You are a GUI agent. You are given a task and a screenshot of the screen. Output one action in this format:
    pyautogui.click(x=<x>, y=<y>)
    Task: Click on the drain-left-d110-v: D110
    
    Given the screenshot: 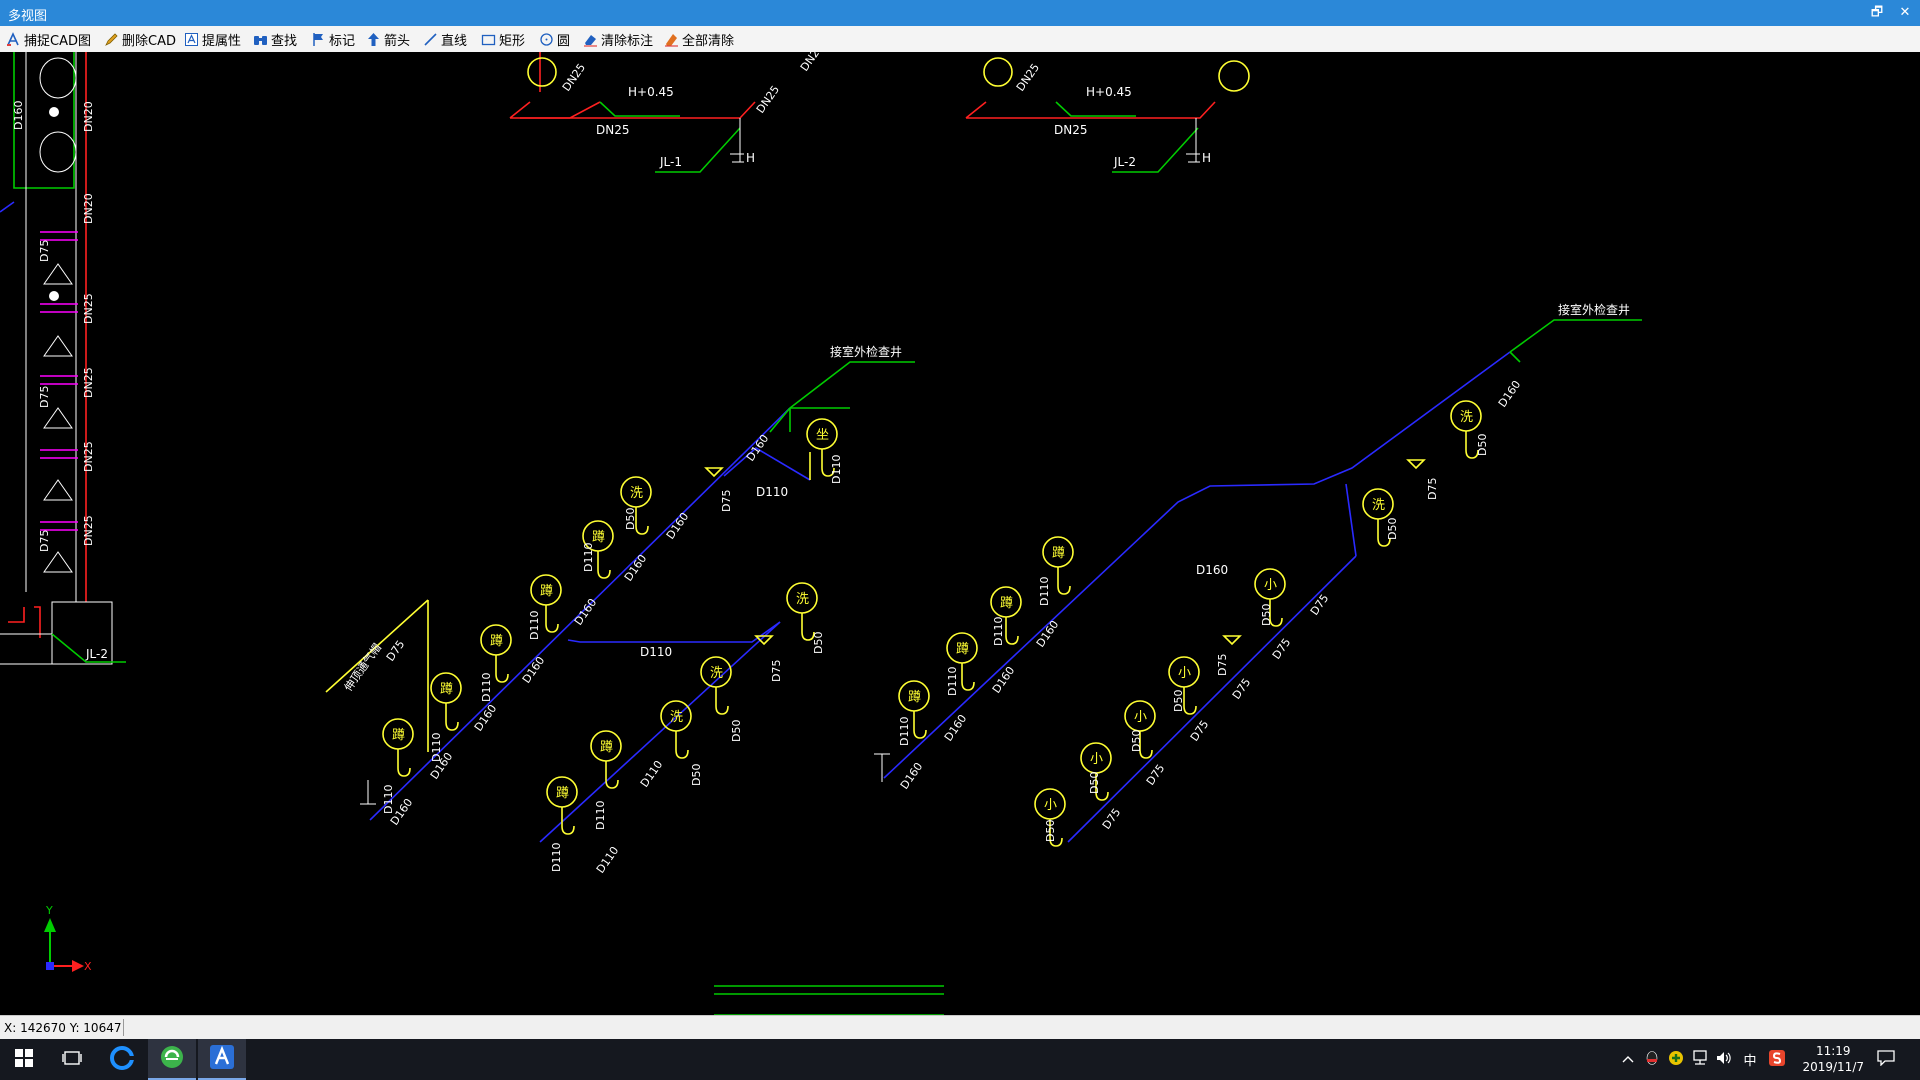 What is the action you would take?
    pyautogui.click(x=836, y=469)
    